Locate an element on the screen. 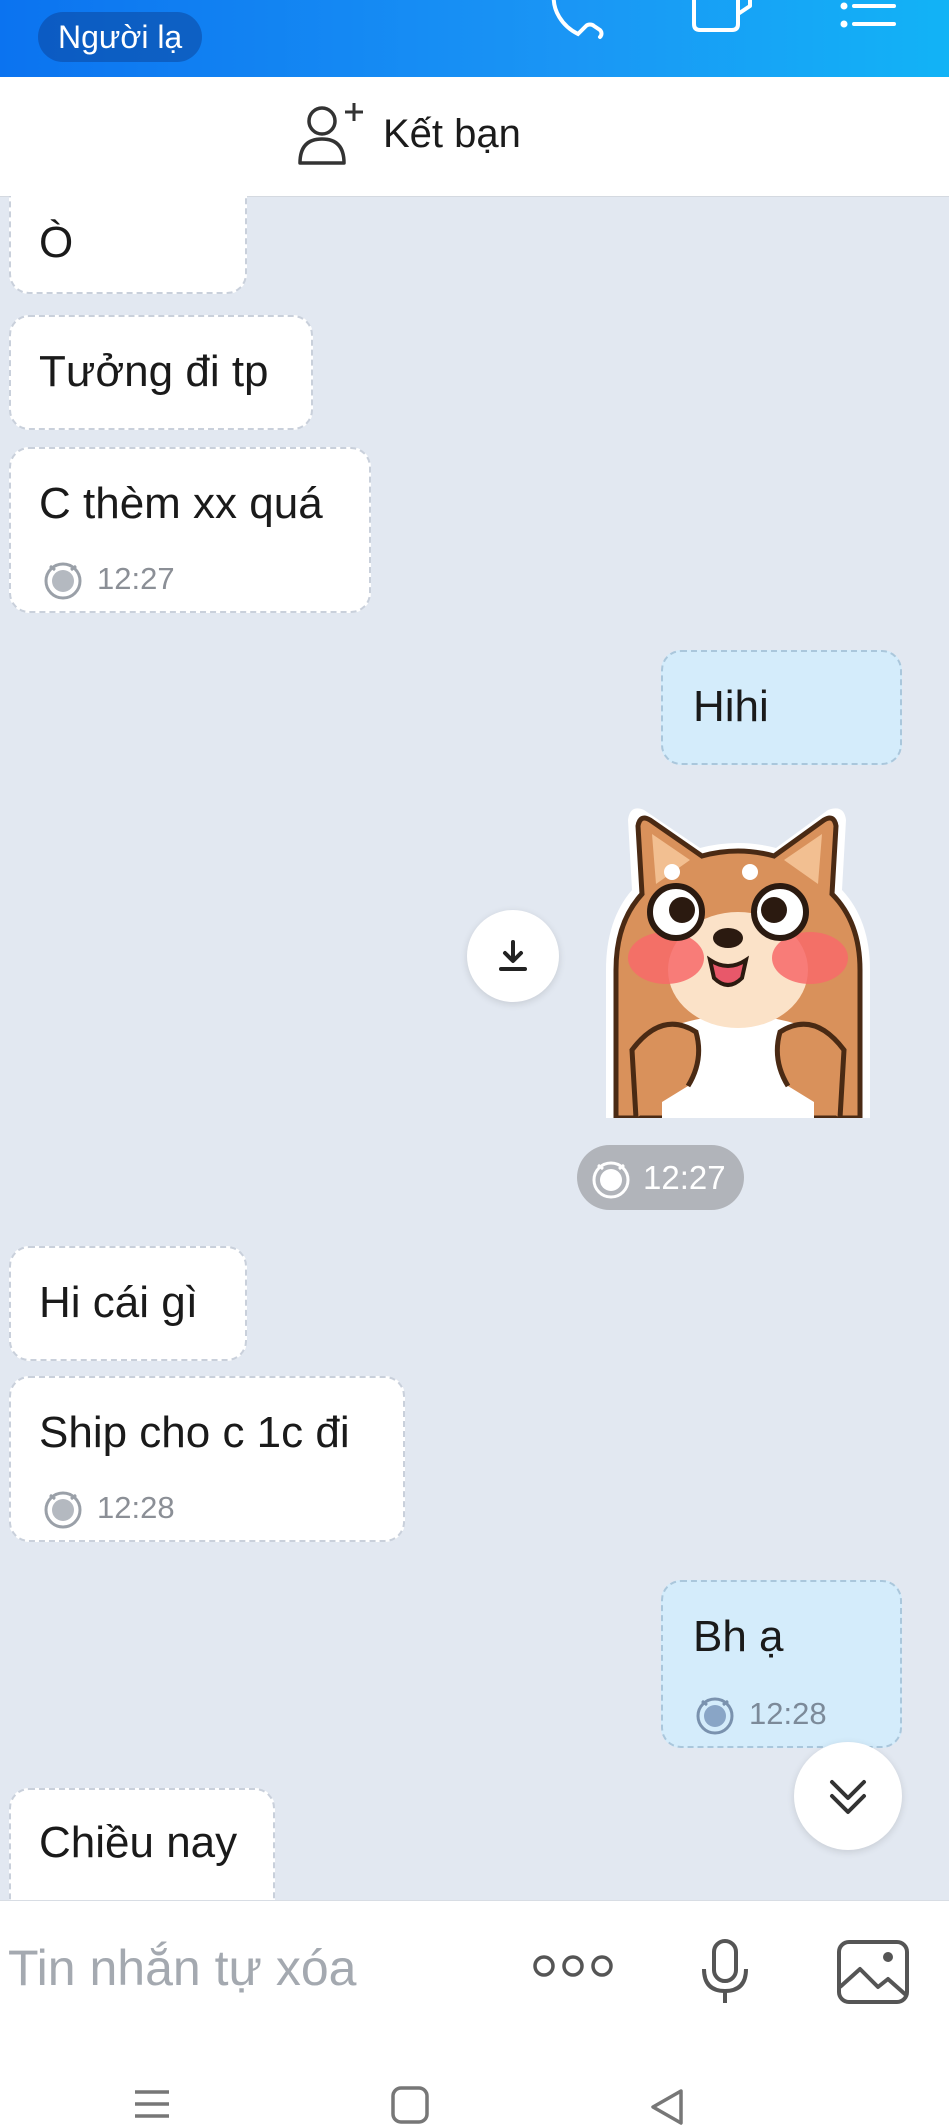 This screenshot has width=949, height=2126. message-received: Chiều nay is located at coordinates (142, 1844).